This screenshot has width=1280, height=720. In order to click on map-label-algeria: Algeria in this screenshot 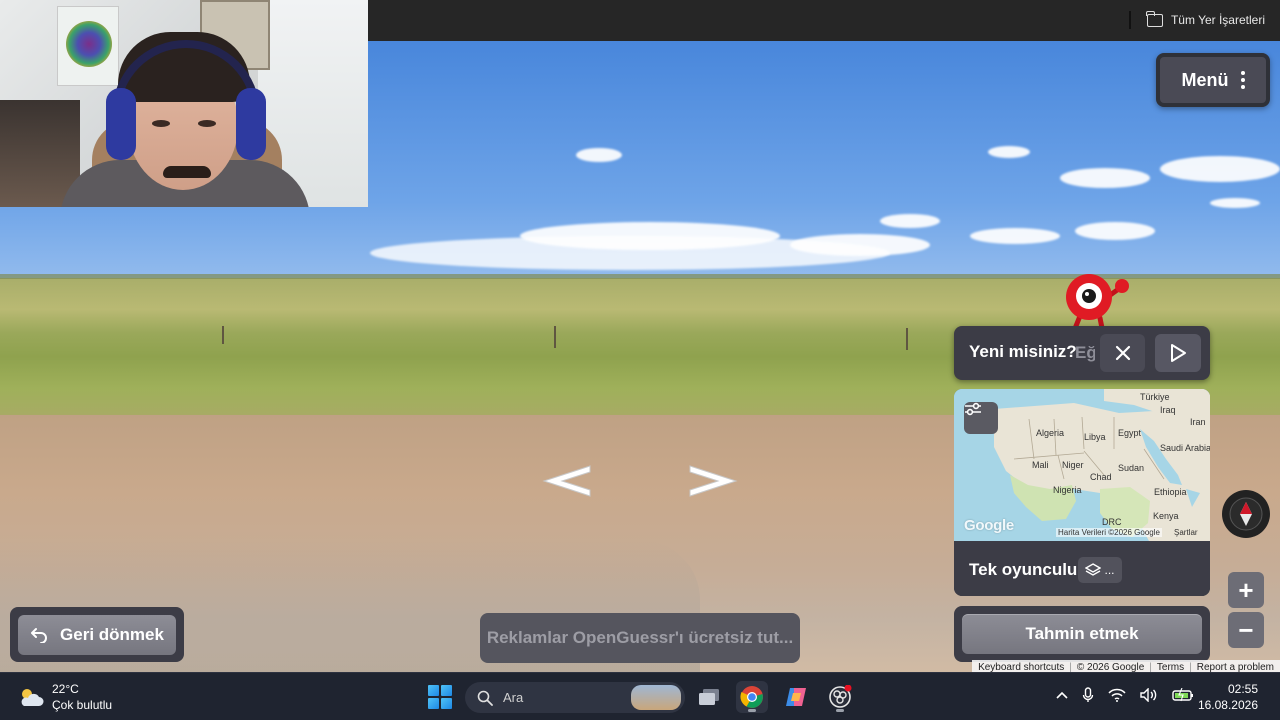, I will do `click(1050, 433)`.